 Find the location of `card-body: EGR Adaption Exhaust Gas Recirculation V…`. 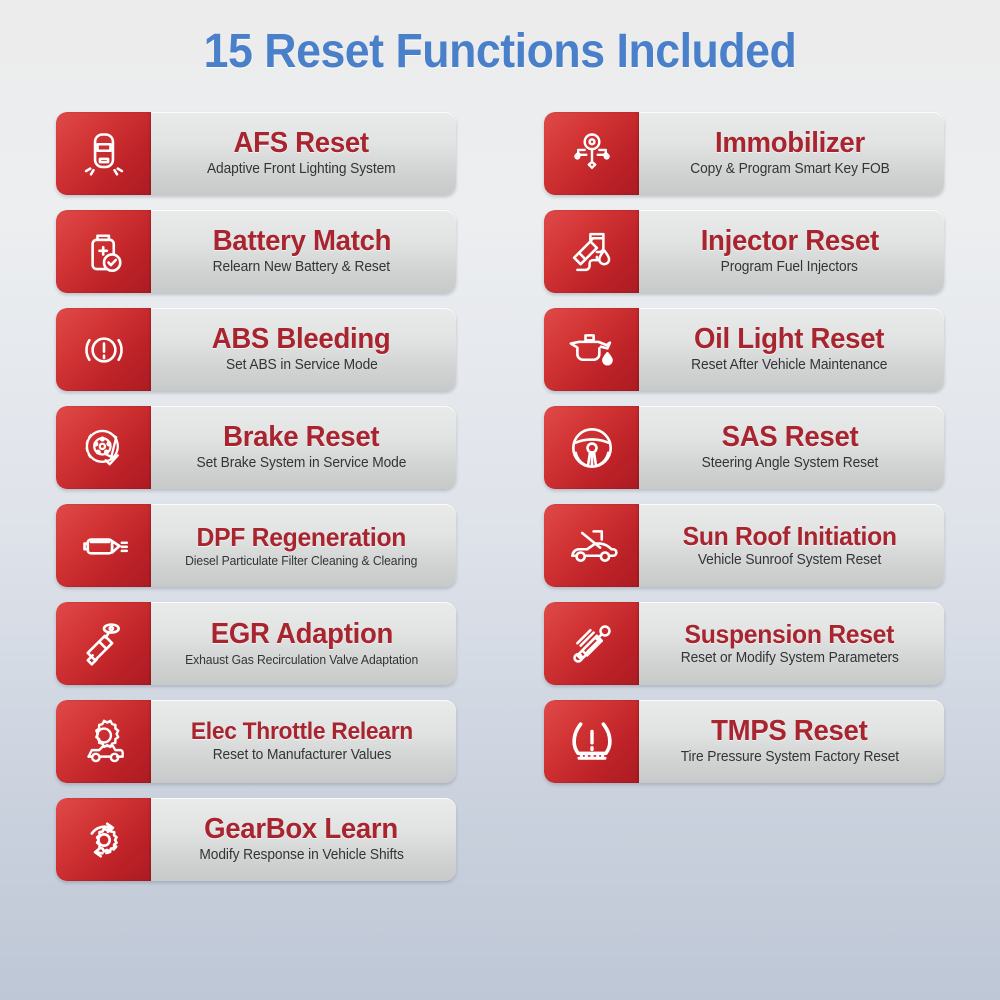

card-body: EGR Adaption Exhaust Gas Recirculation V… is located at coordinates (303, 643).